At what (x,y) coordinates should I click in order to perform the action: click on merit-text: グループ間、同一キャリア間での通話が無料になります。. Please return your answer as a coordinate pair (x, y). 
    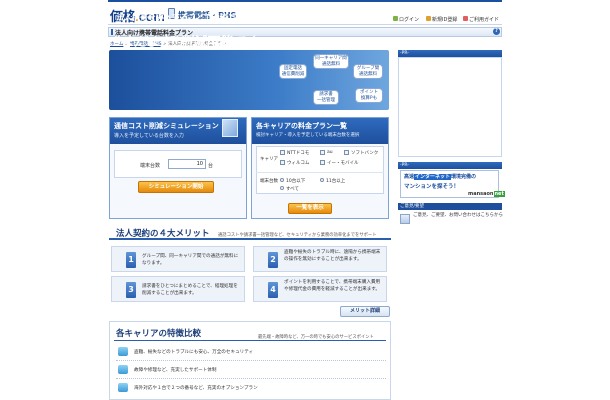
    Looking at the image, I should click on (190, 260).